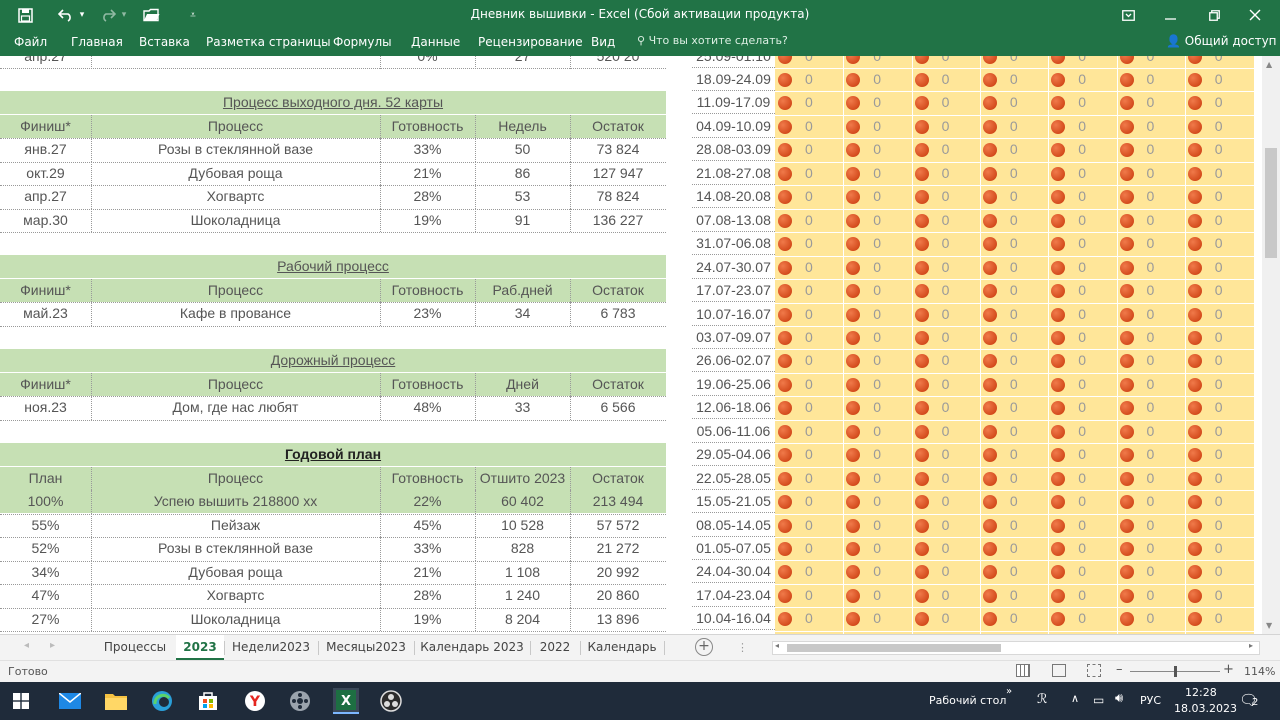 The image size is (1280, 720). I want to click on table-row-cell: 20 860, so click(618, 595).